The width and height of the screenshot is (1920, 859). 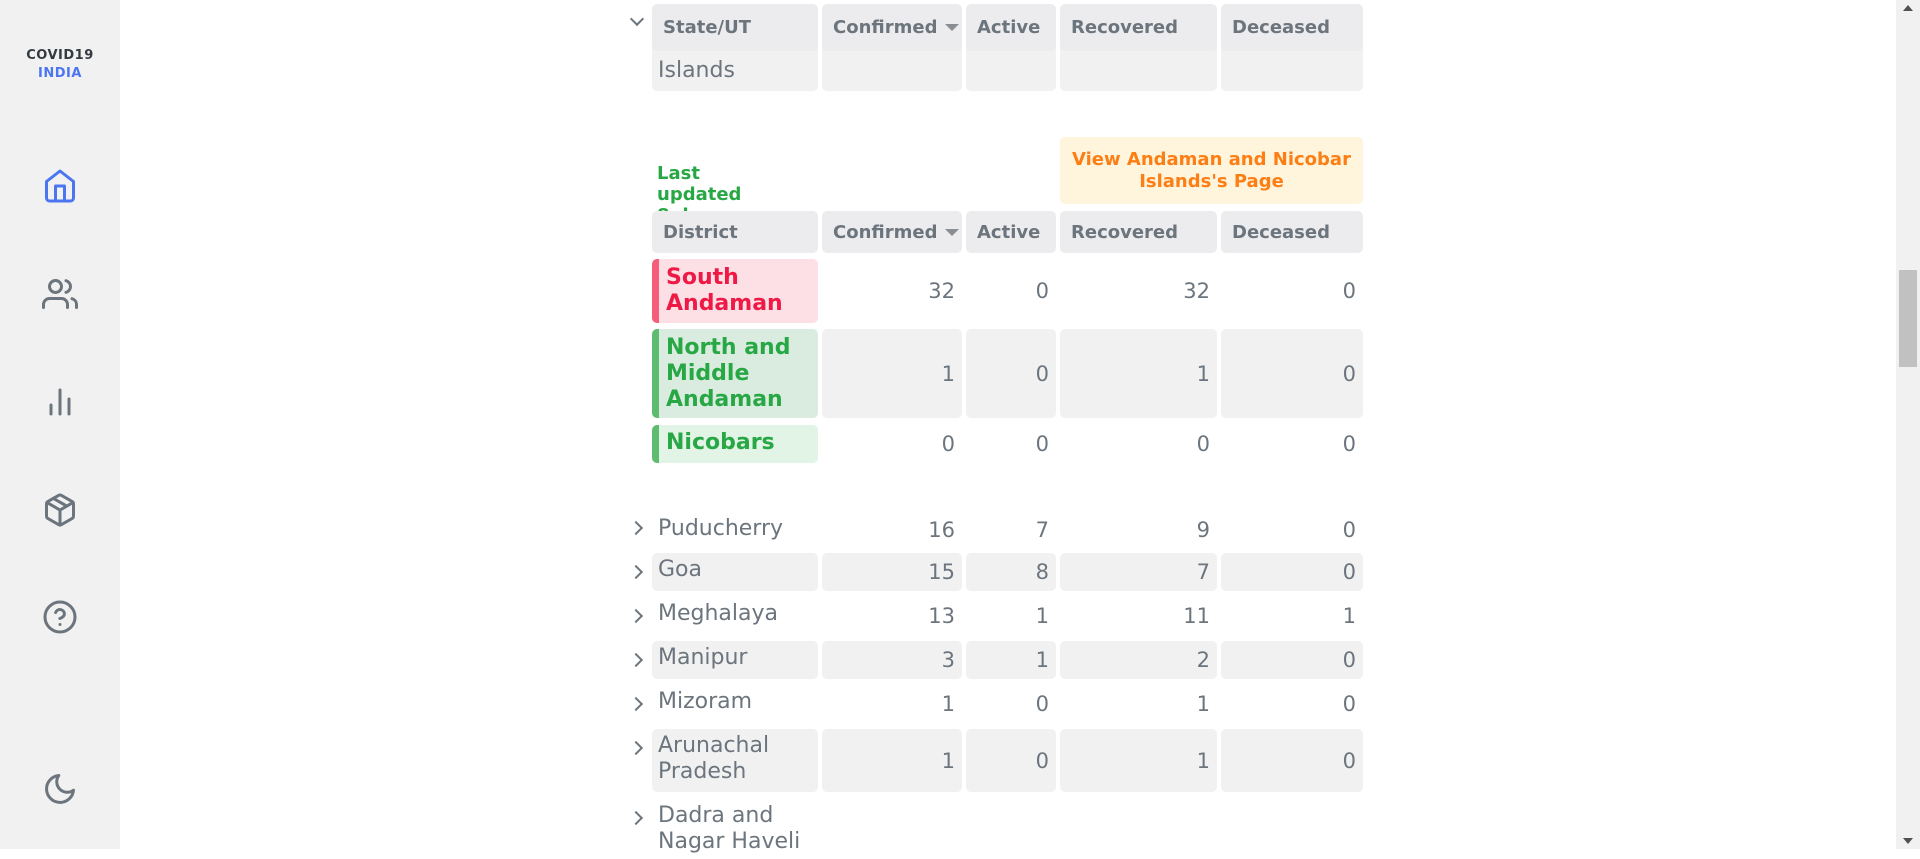 What do you see at coordinates (1281, 232) in the screenshot?
I see `district-header-deceased-label: Deceased` at bounding box center [1281, 232].